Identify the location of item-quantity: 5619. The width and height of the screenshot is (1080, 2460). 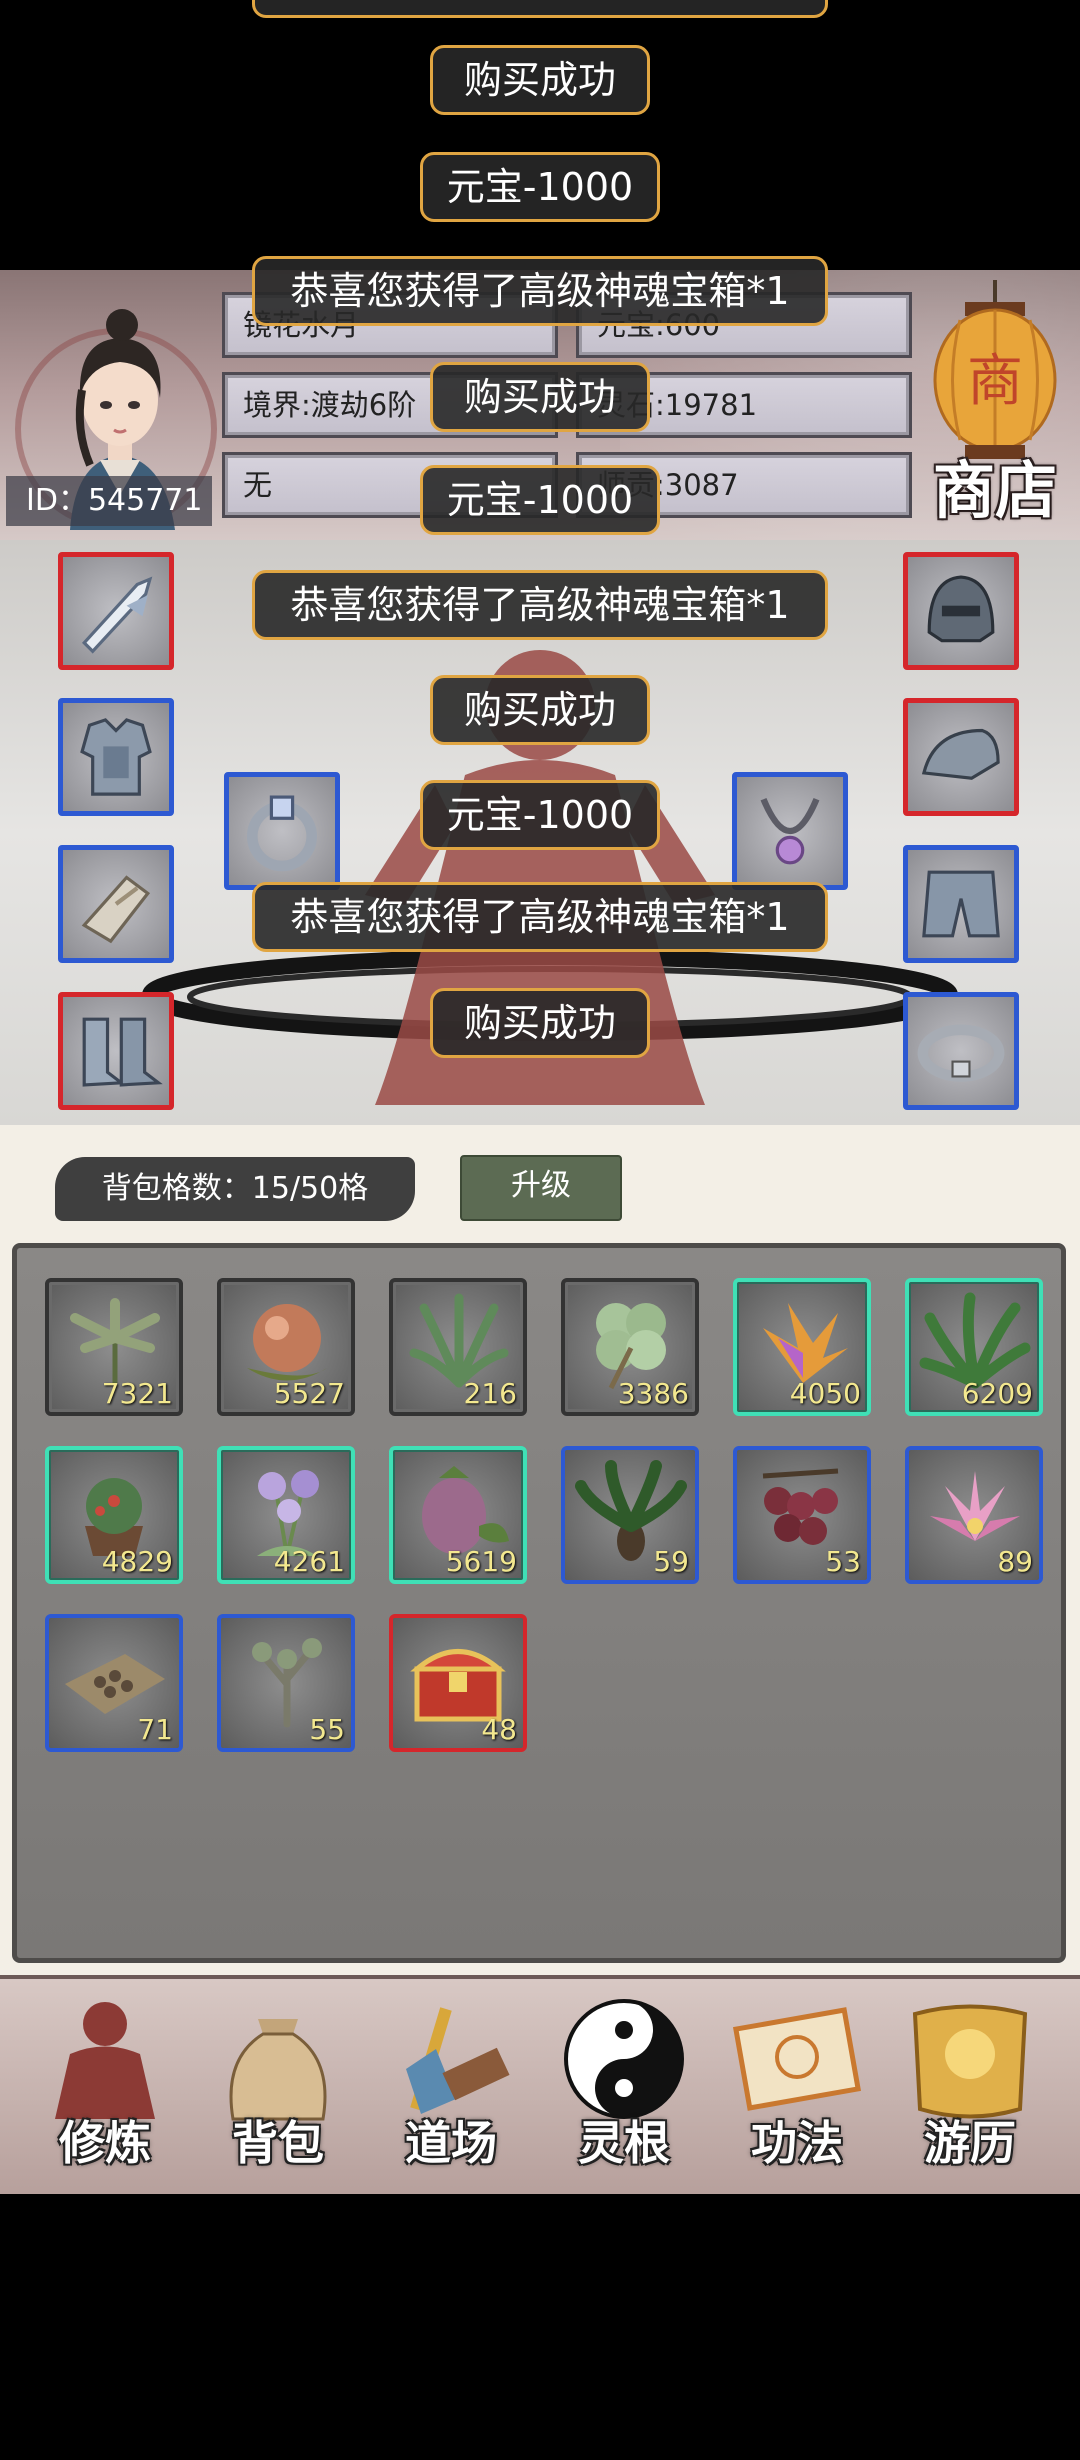
(481, 1561).